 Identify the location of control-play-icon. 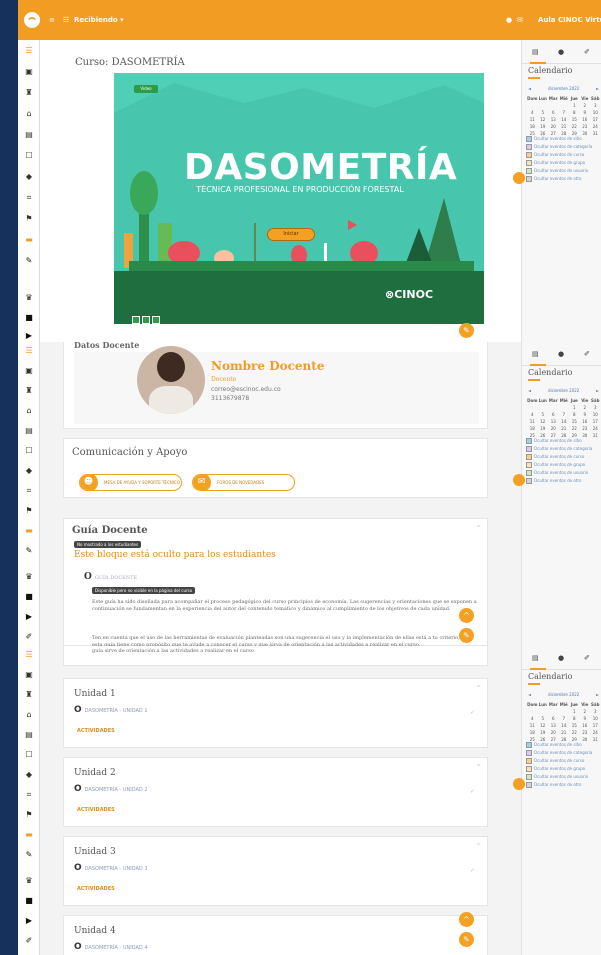
(136, 320).